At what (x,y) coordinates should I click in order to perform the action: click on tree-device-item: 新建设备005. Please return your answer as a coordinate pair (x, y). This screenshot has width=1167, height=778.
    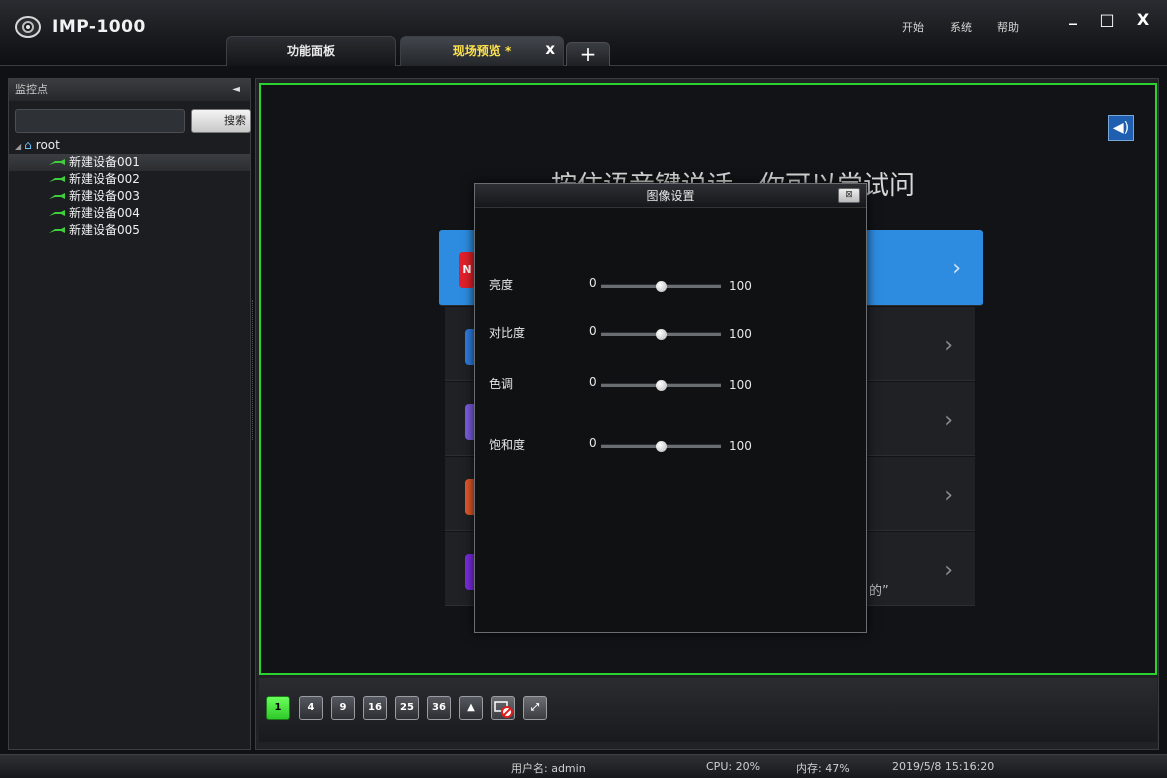
    Looking at the image, I should click on (129, 230).